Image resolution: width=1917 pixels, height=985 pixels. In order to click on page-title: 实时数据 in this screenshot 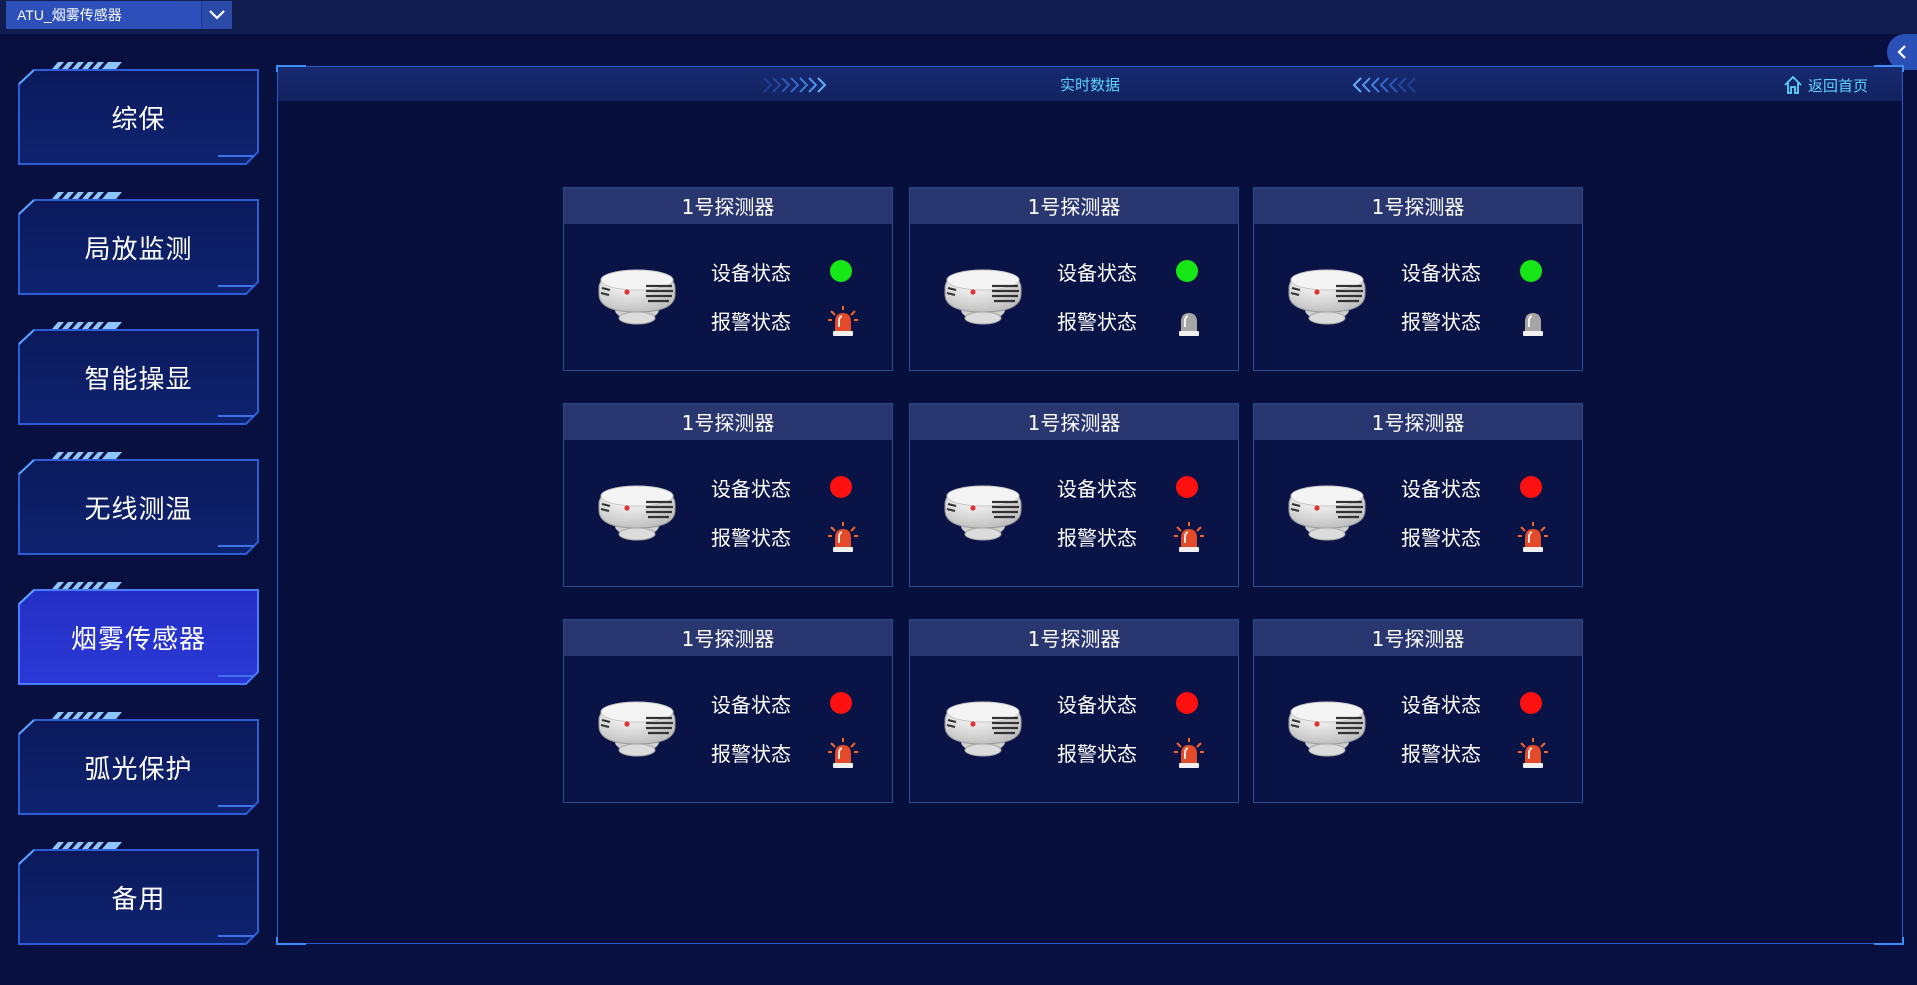, I will do `click(1089, 85)`.